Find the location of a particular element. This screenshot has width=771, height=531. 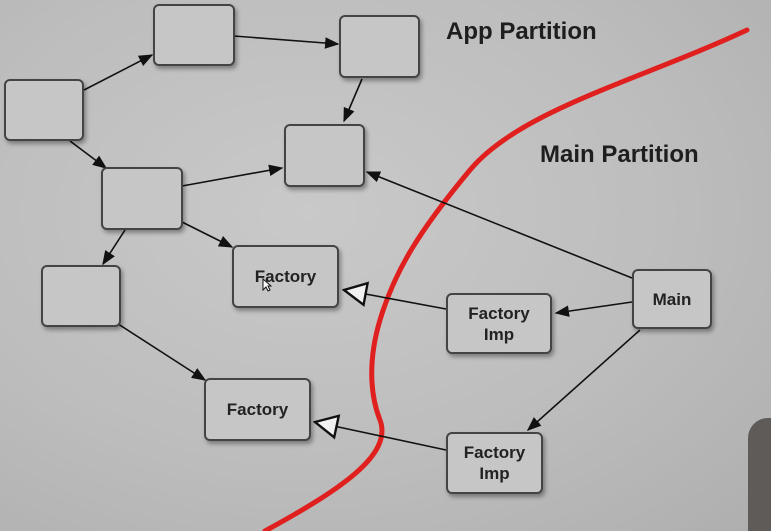

edge-C-to-D is located at coordinates (353, 100).